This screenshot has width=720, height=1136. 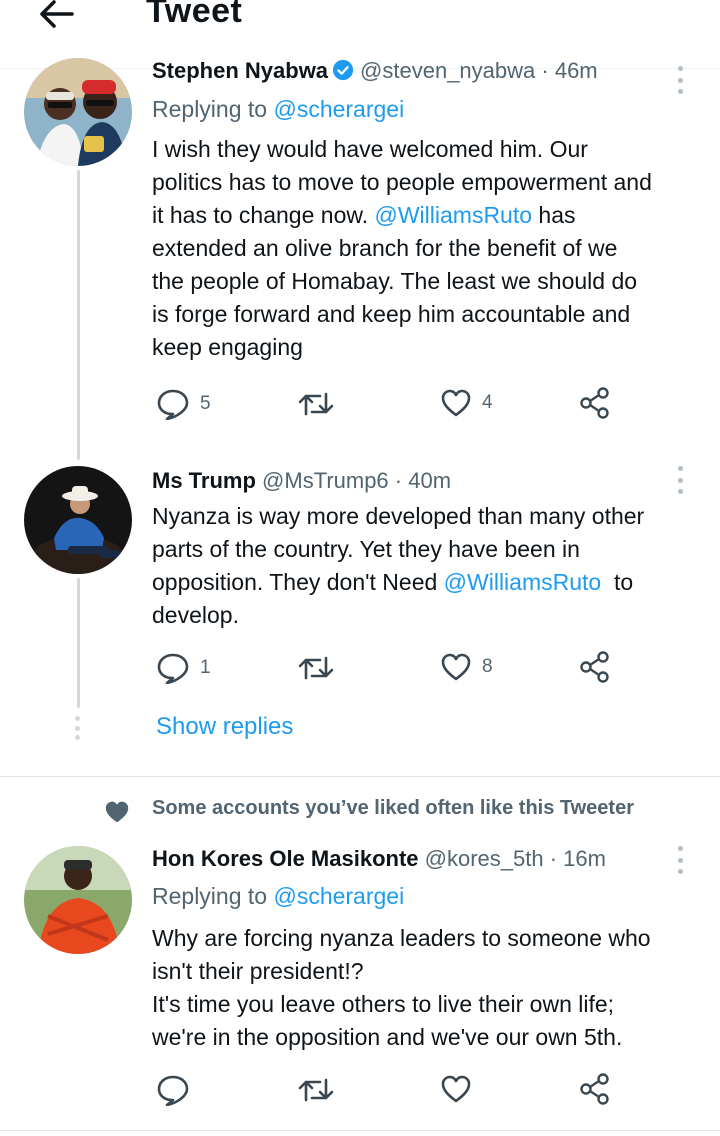 I want to click on tweet-author-line: Hon Kores Ole Masikonte @kores_5th · 16m, so click(x=379, y=859).